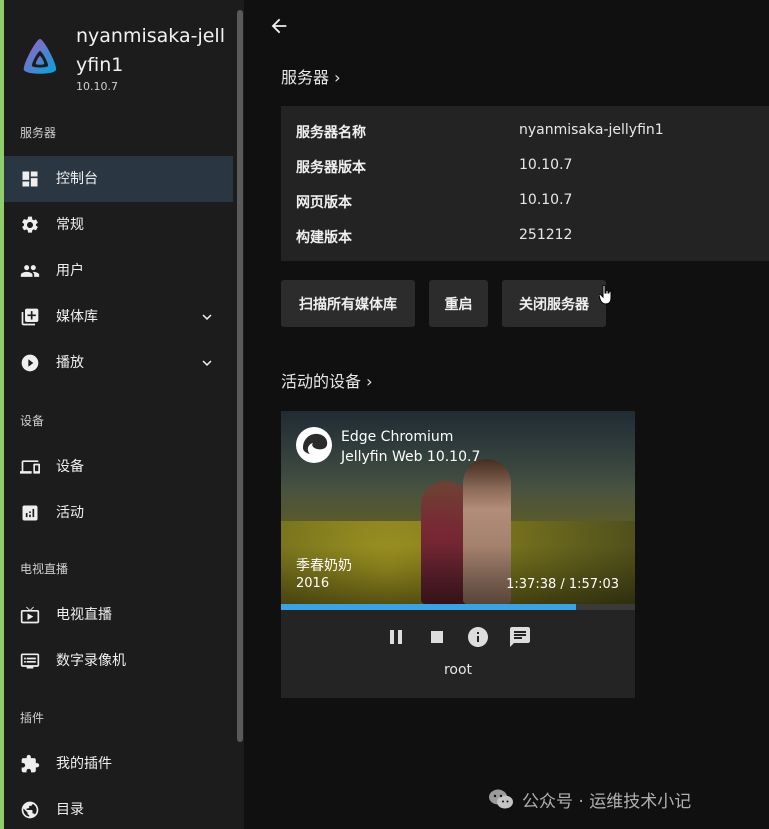 The image size is (769, 829). I want to click on server-version: 10.10.7, so click(97, 86).